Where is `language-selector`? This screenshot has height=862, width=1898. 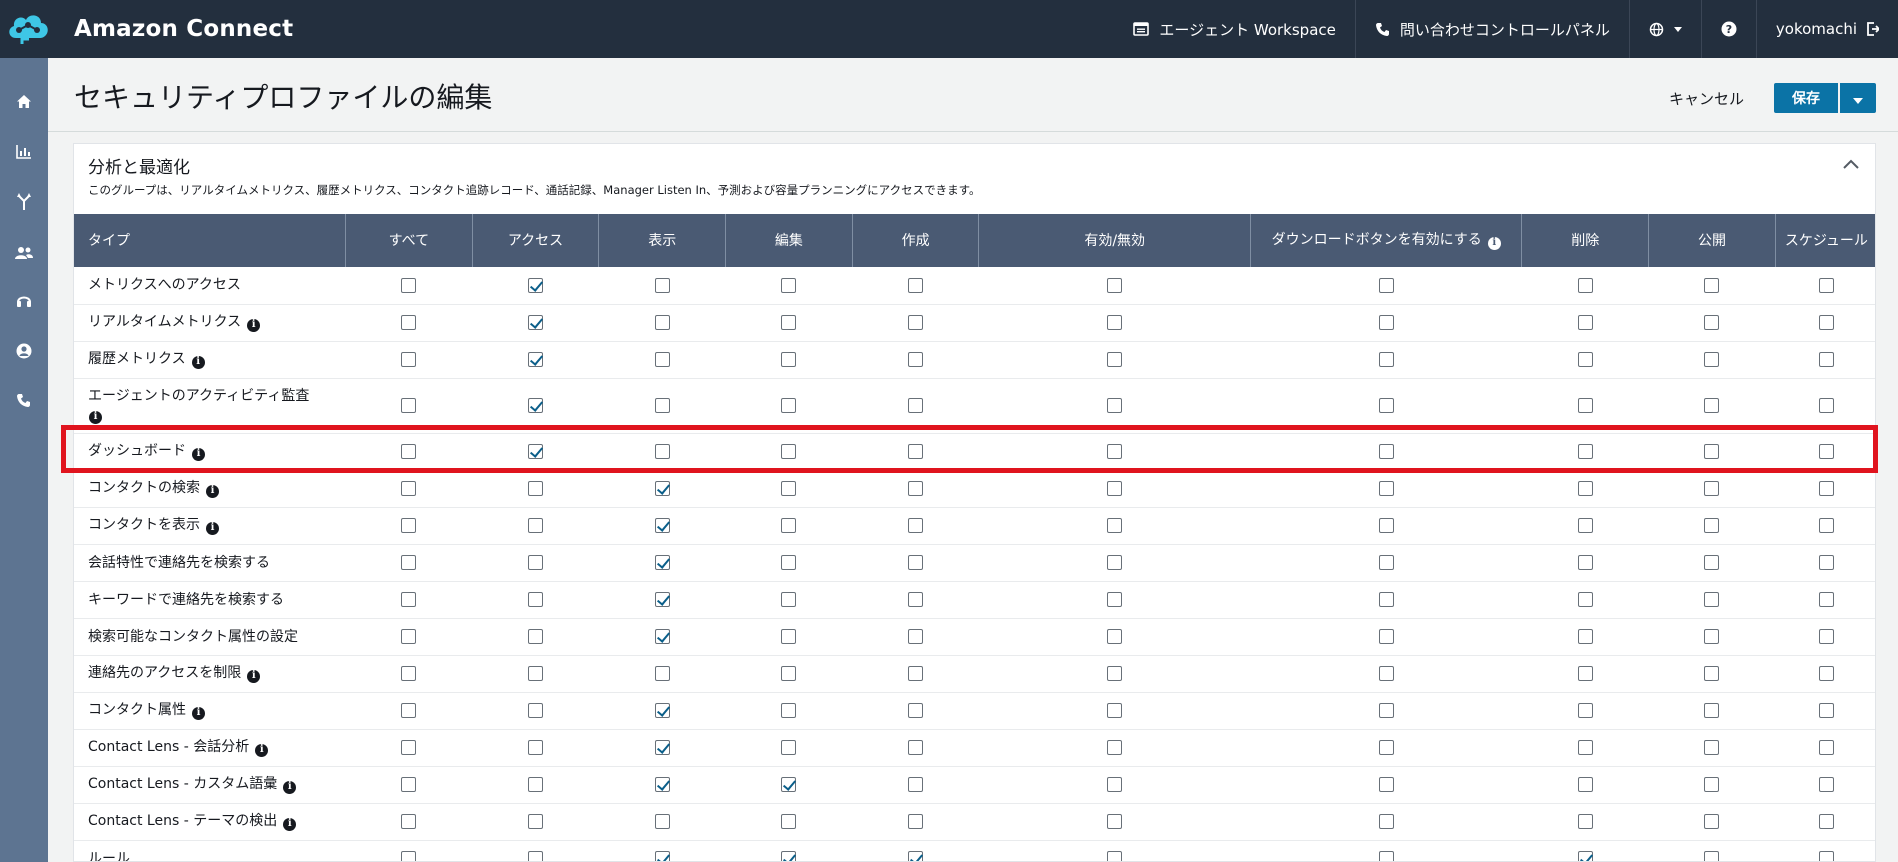 language-selector is located at coordinates (1666, 29).